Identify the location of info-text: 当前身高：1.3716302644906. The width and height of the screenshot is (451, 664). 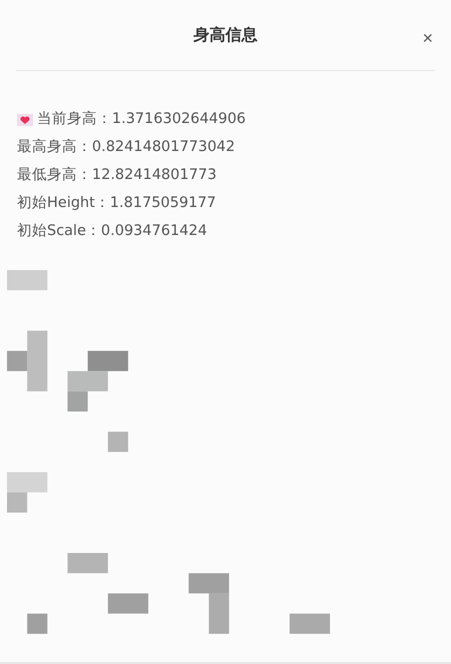
(141, 119).